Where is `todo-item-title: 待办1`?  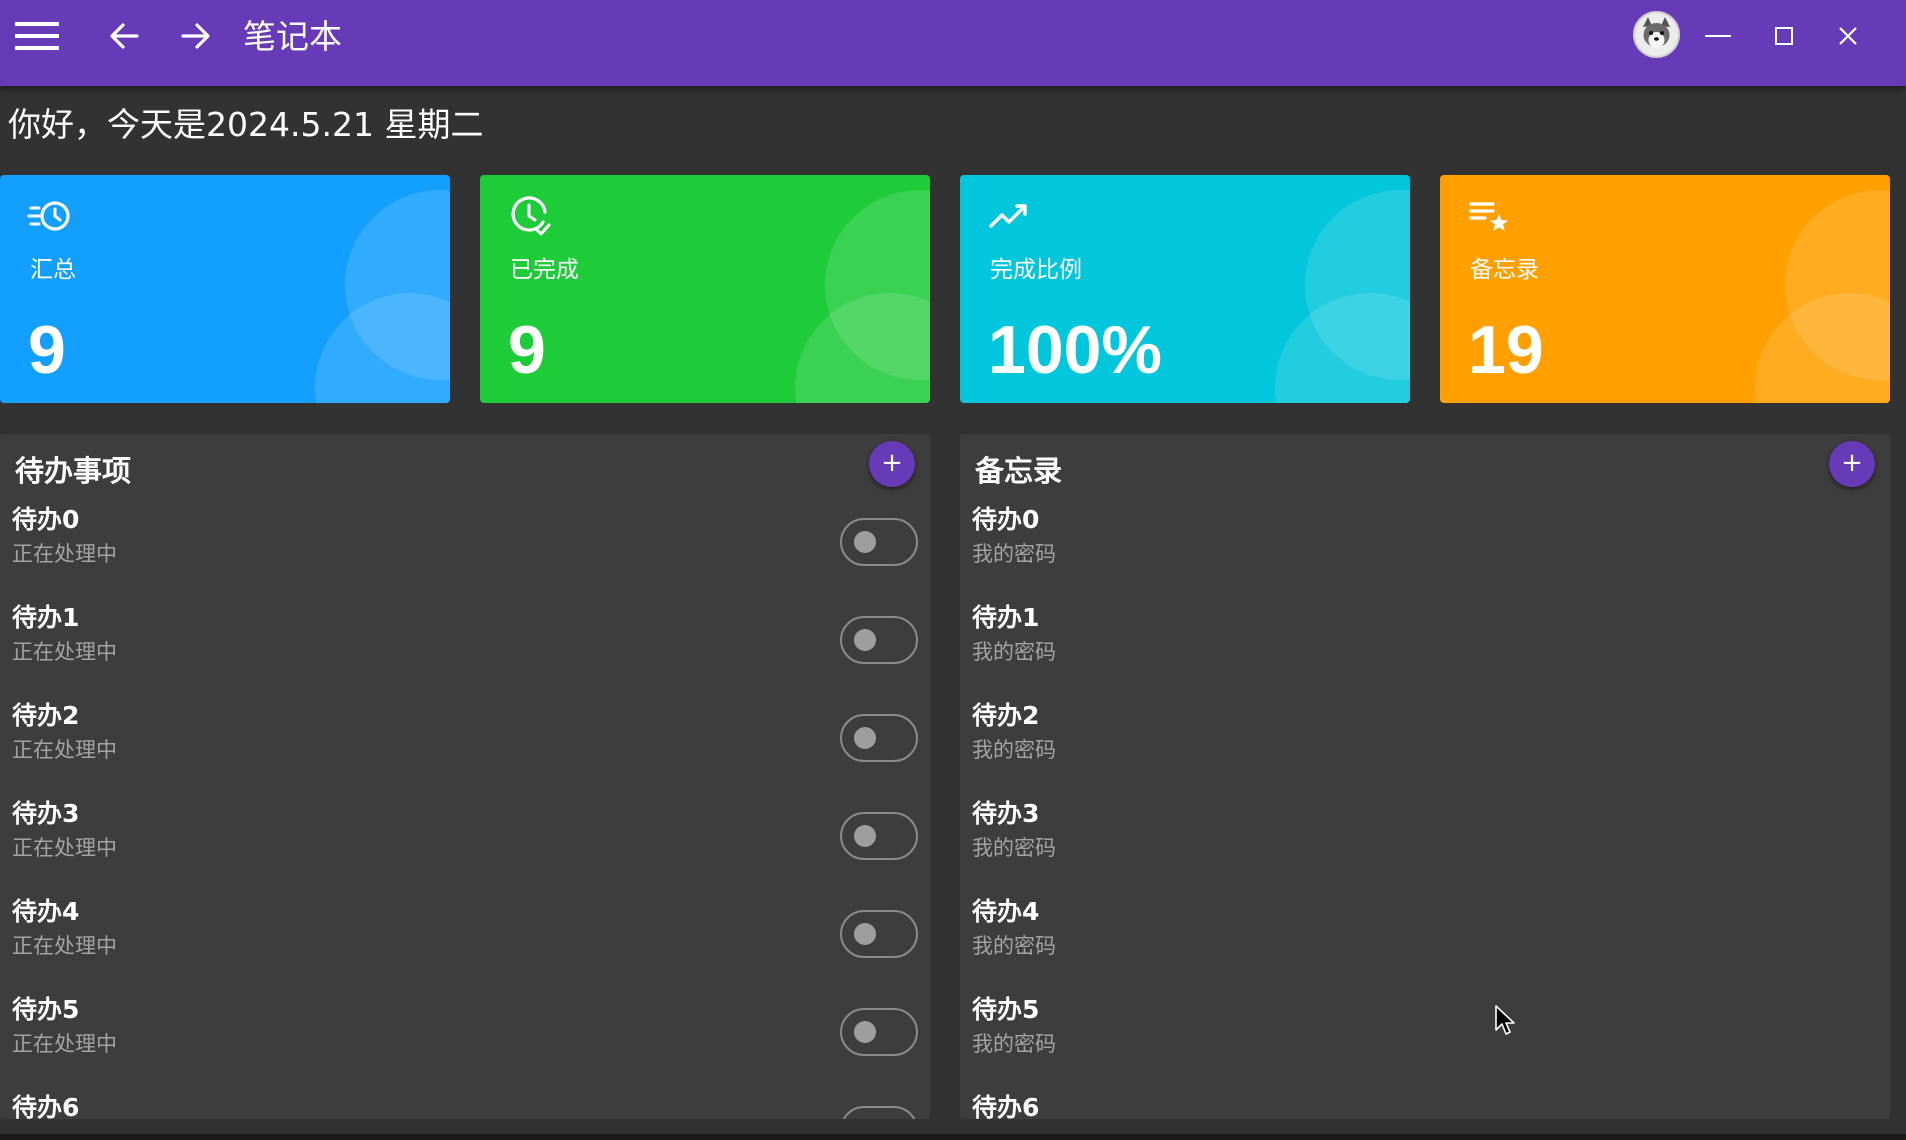
todo-item-title: 待办1 is located at coordinates (46, 617).